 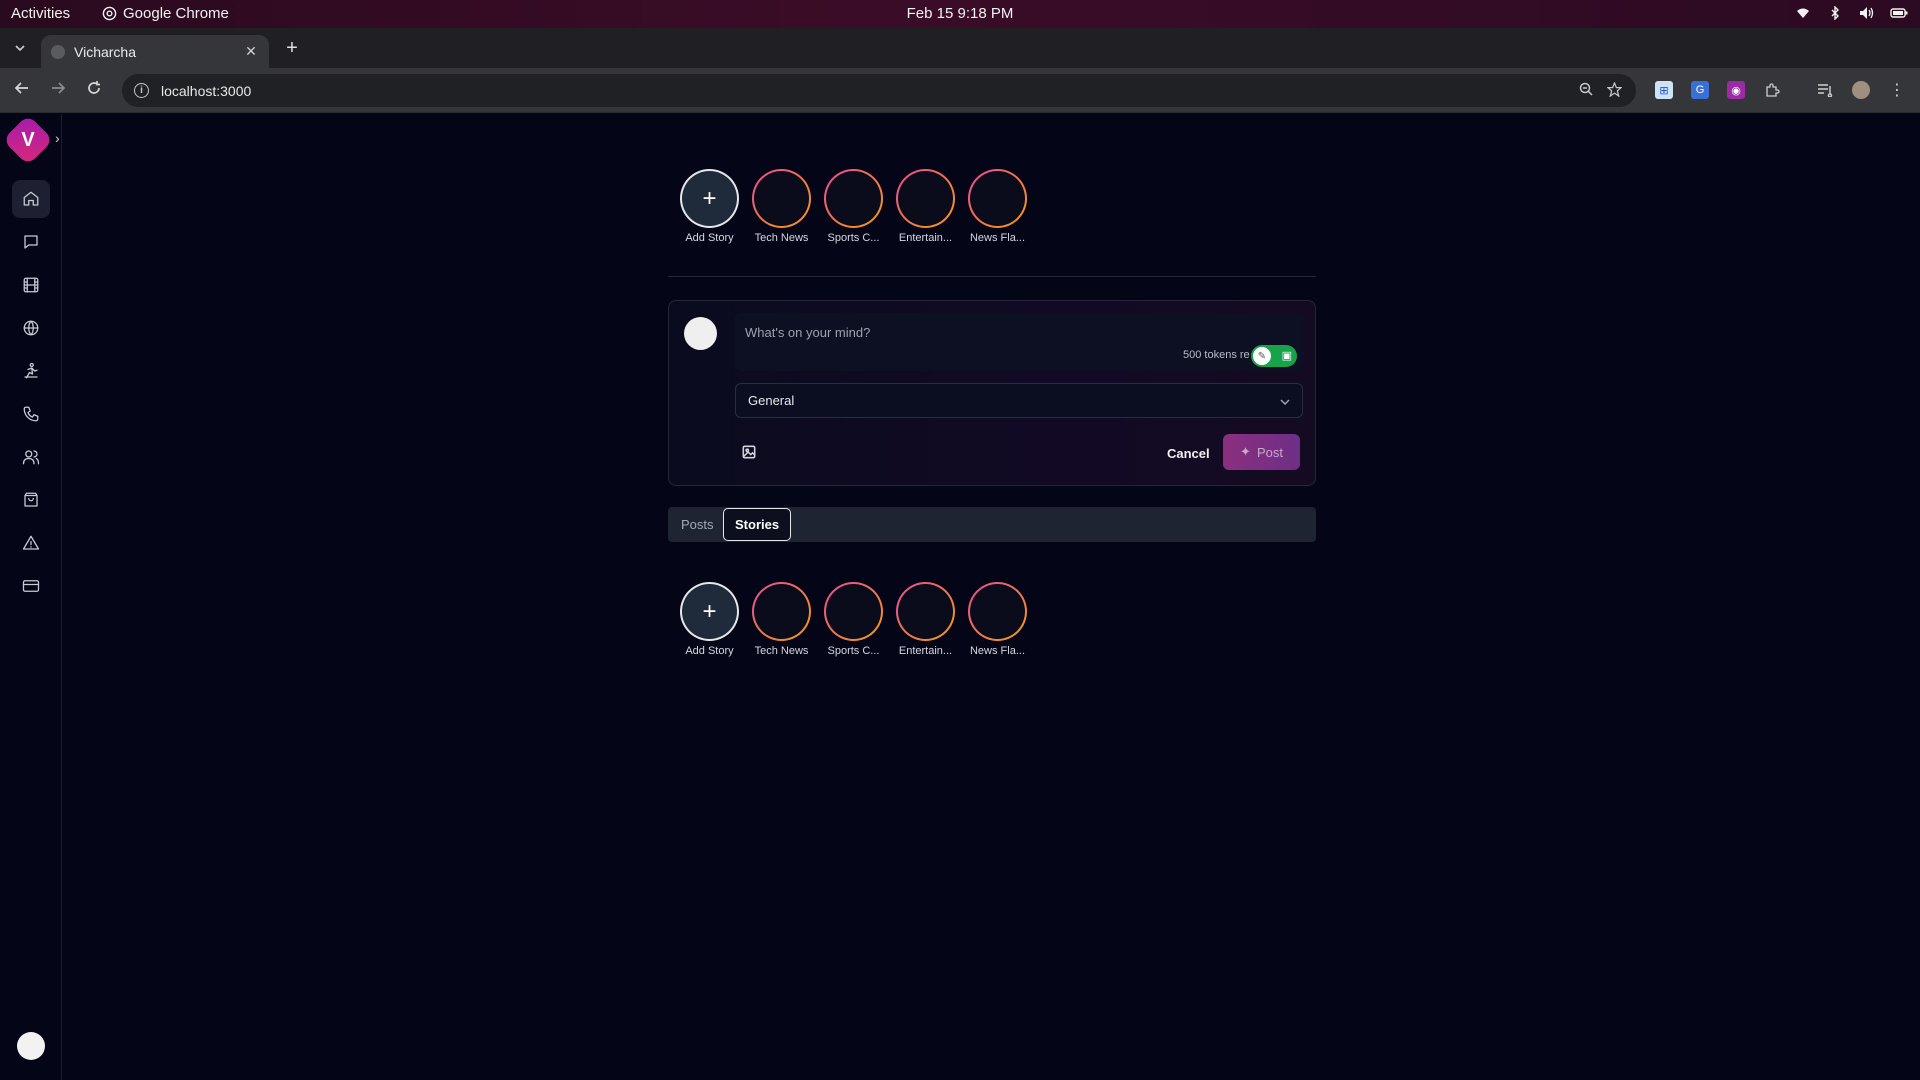 I want to click on composer-avatar, so click(x=700, y=333).